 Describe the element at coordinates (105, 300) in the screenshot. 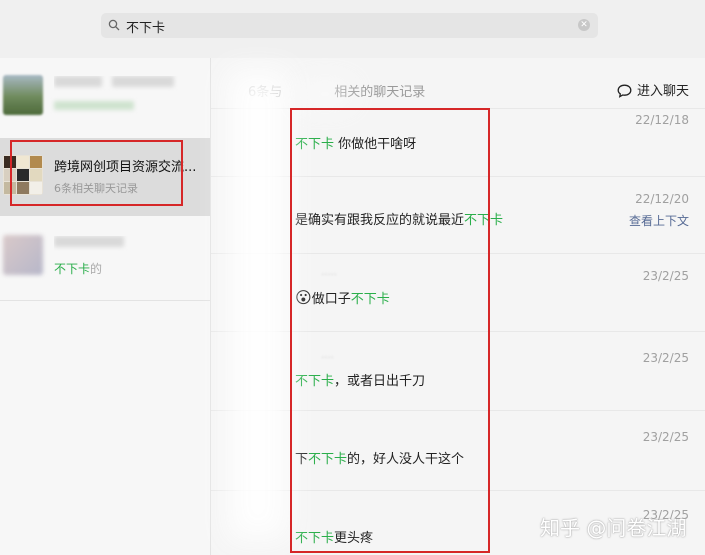

I see `list-divider` at that location.